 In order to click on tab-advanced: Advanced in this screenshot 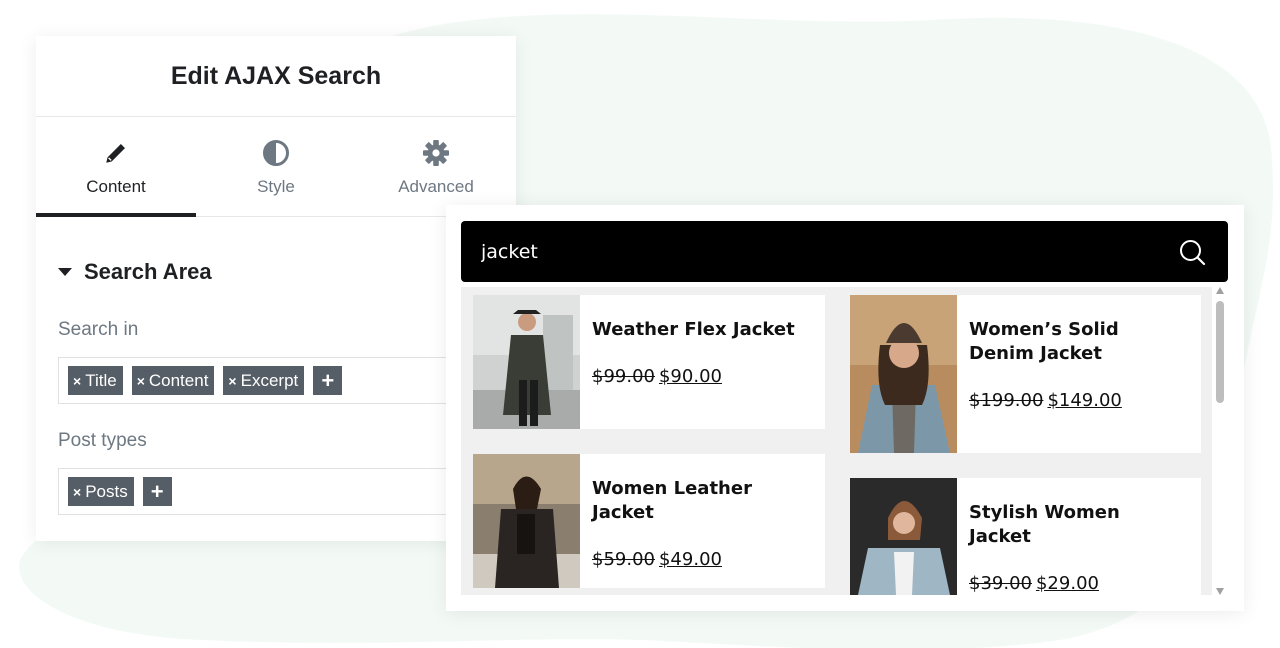, I will do `click(436, 166)`.